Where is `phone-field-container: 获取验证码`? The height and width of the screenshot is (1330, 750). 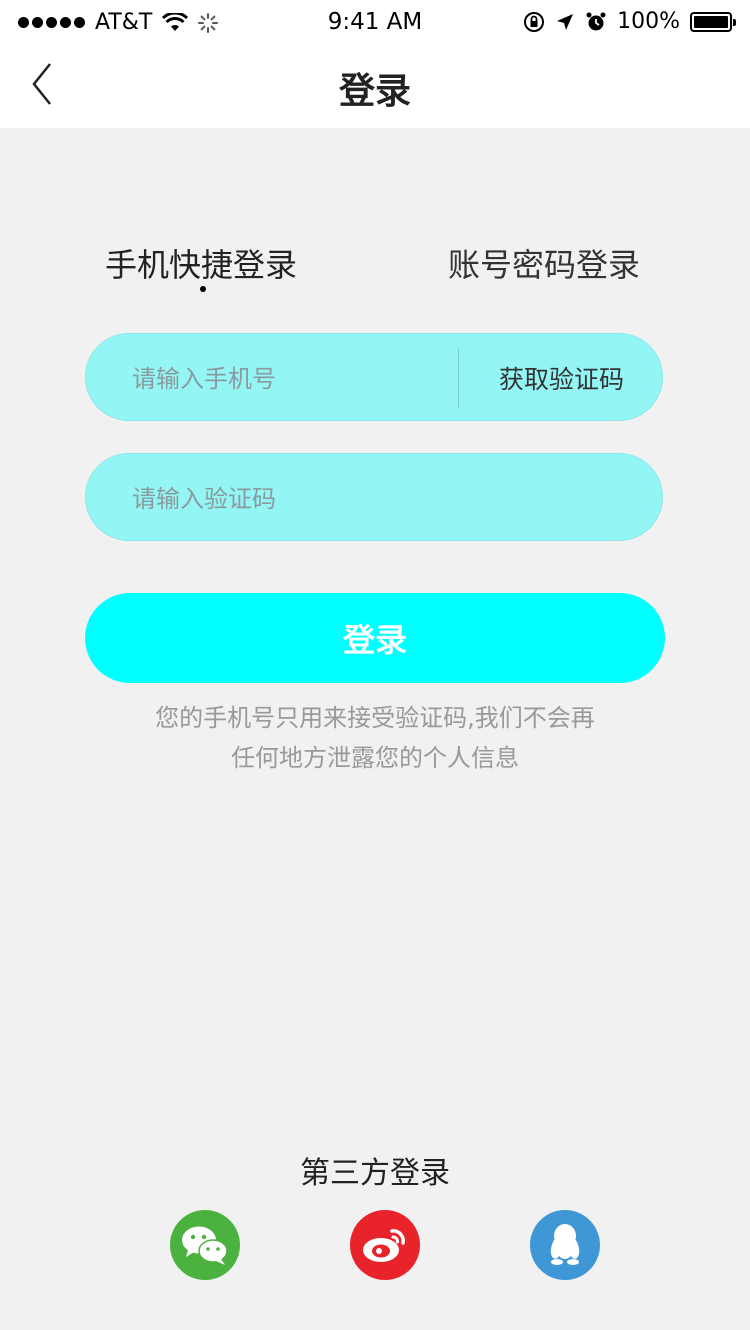
phone-field-container: 获取验证码 is located at coordinates (374, 377).